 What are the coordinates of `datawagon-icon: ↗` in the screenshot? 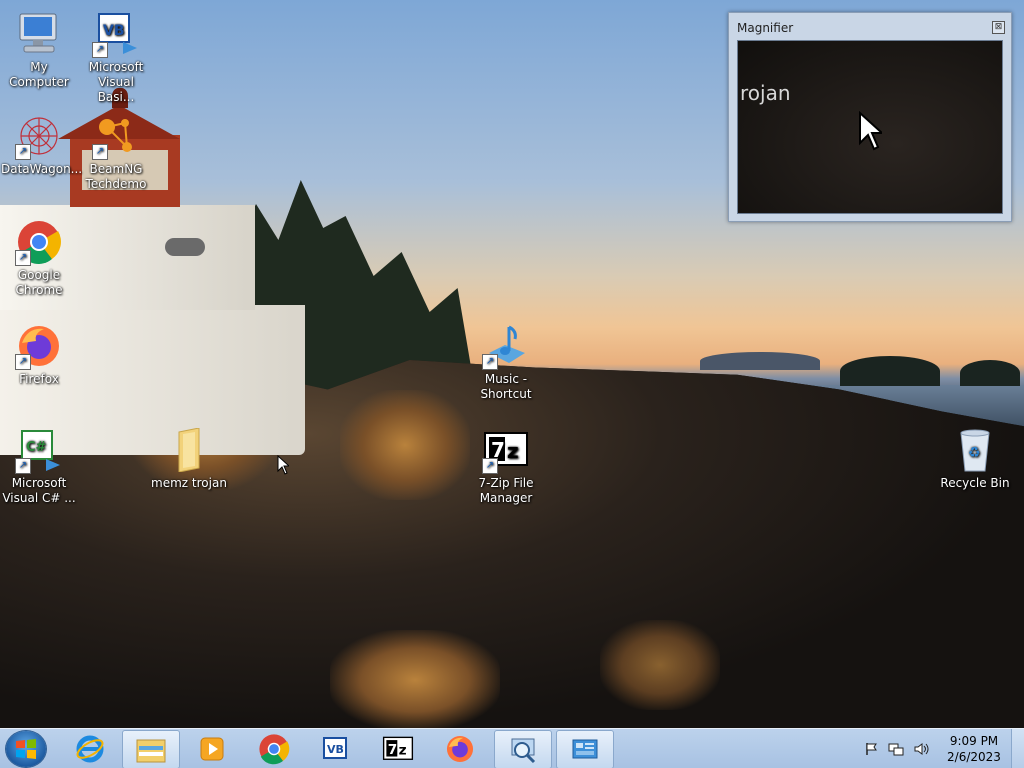 It's located at (39, 136).